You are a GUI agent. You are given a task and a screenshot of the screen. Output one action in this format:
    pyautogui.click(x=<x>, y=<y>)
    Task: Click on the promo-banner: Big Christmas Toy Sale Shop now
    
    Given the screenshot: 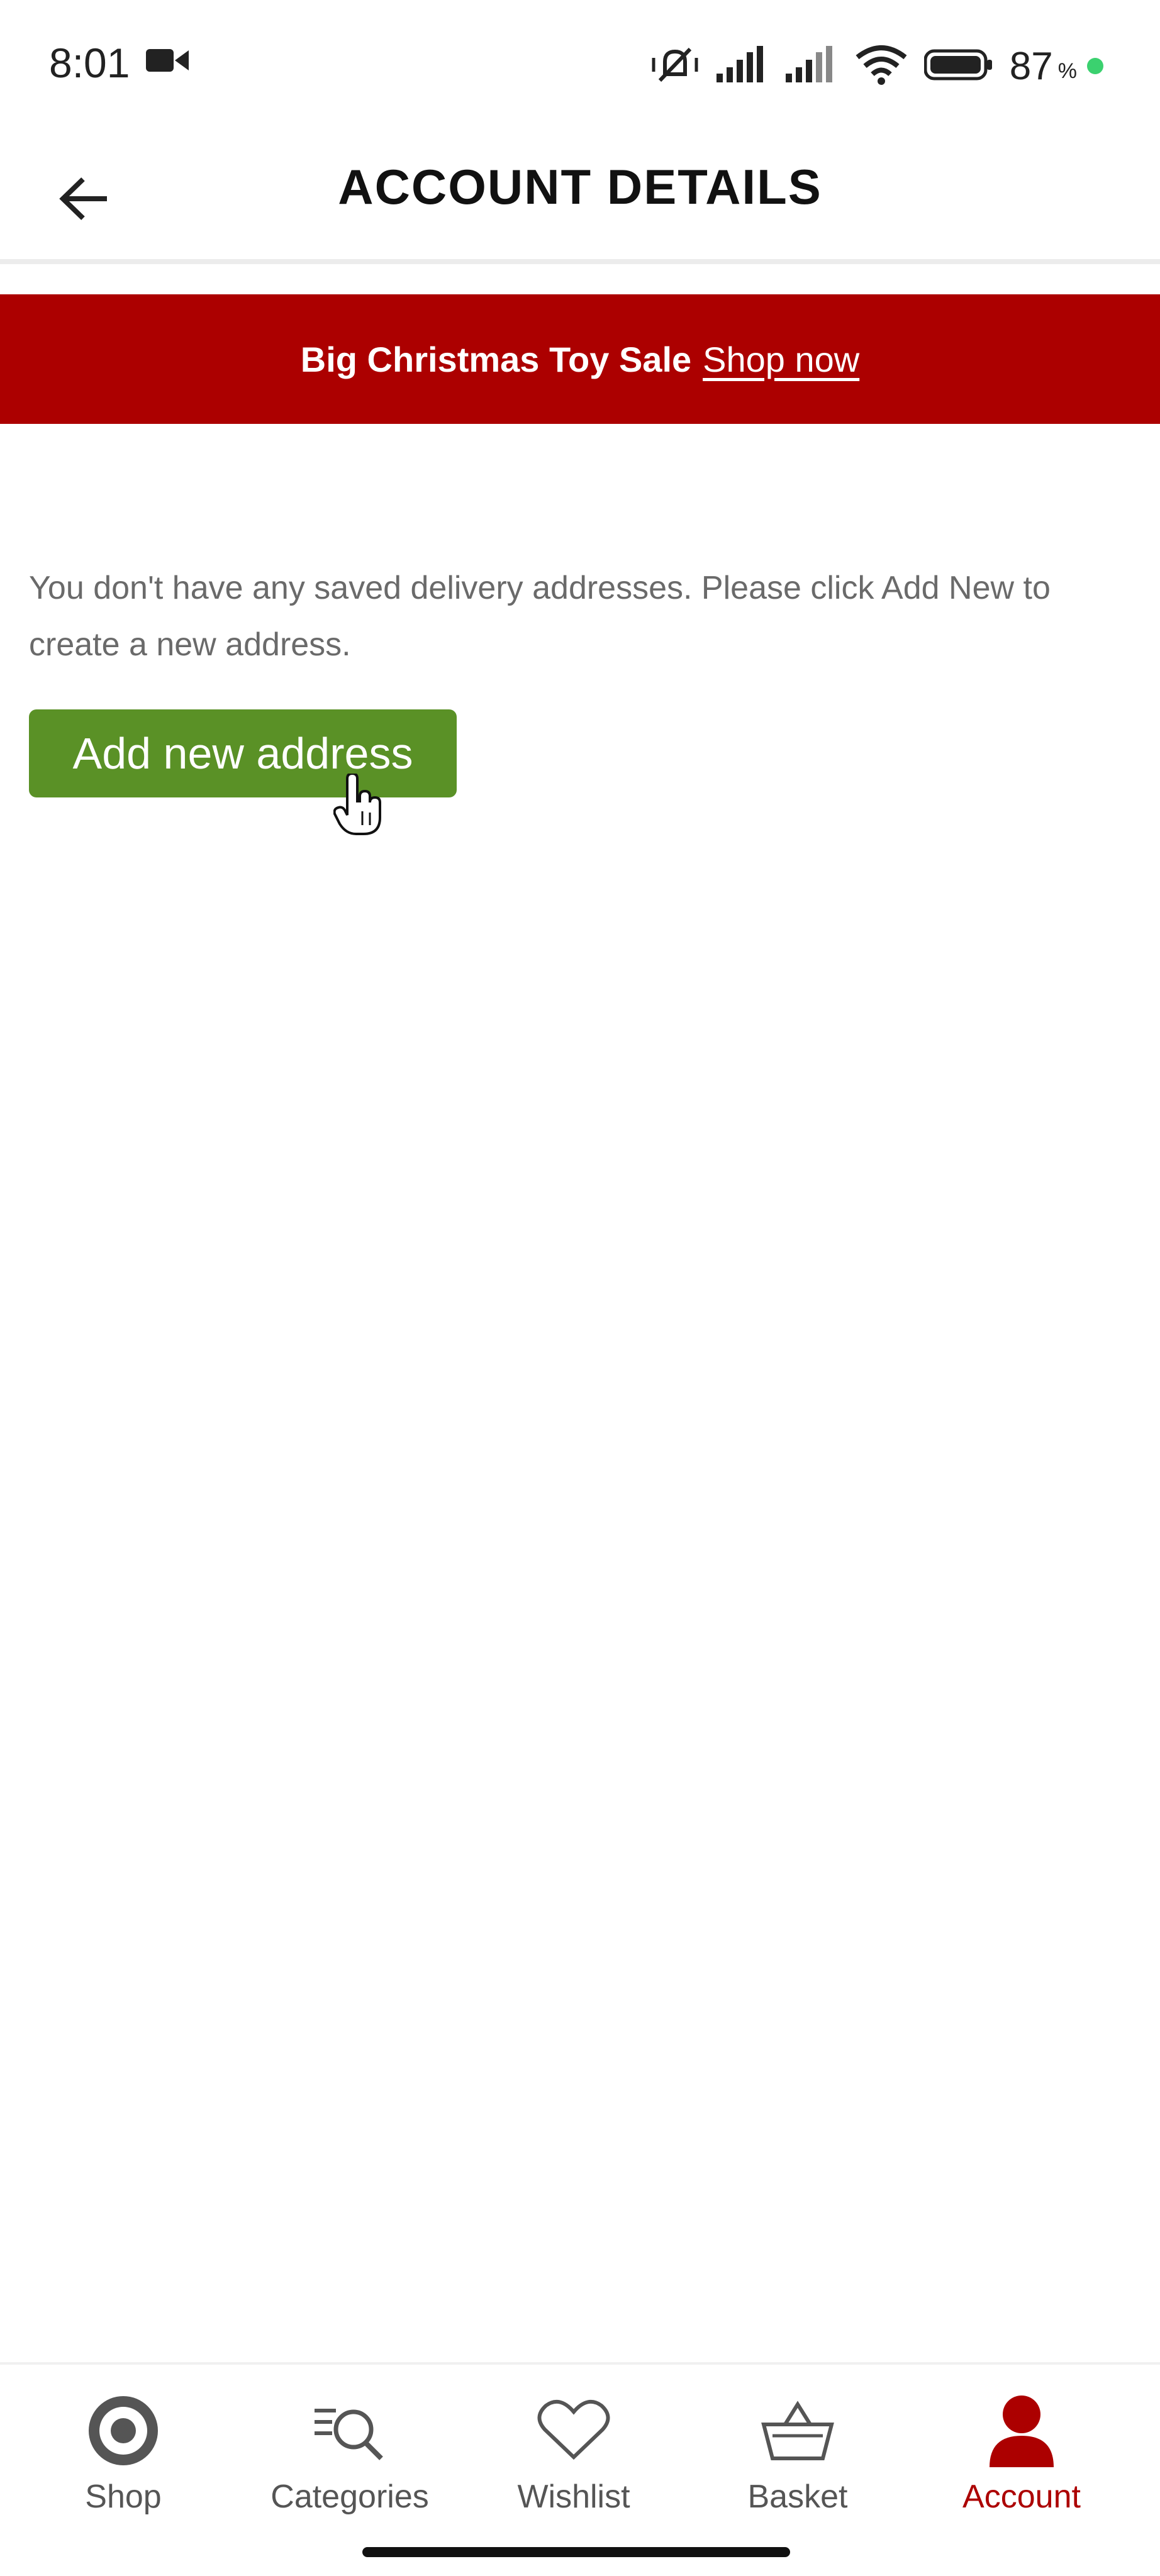 What is the action you would take?
    pyautogui.click(x=580, y=359)
    